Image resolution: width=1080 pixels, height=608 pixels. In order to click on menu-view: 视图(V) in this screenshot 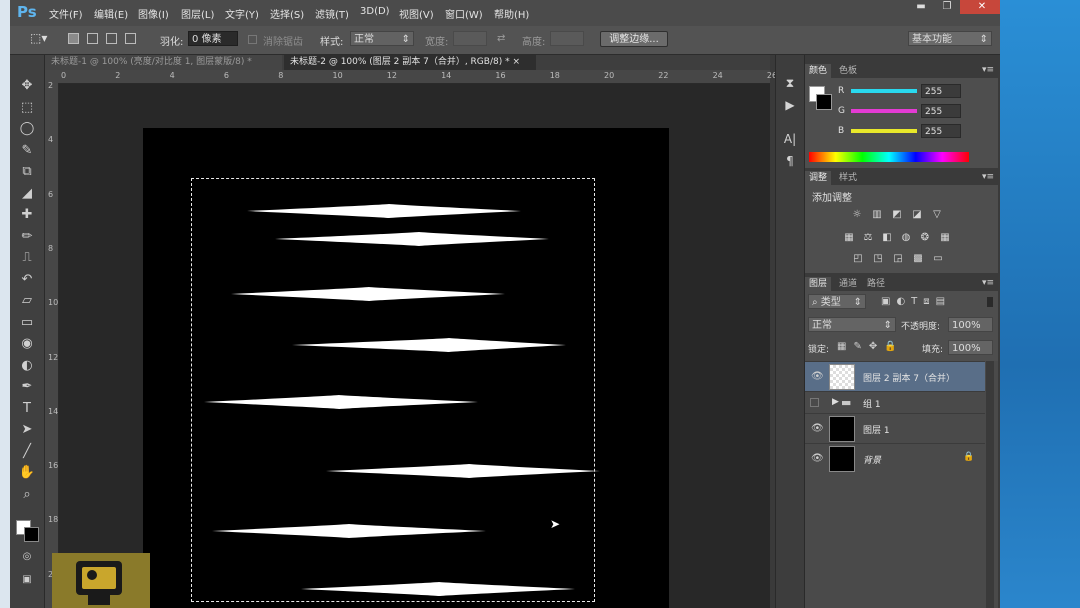, I will do `click(416, 13)`.